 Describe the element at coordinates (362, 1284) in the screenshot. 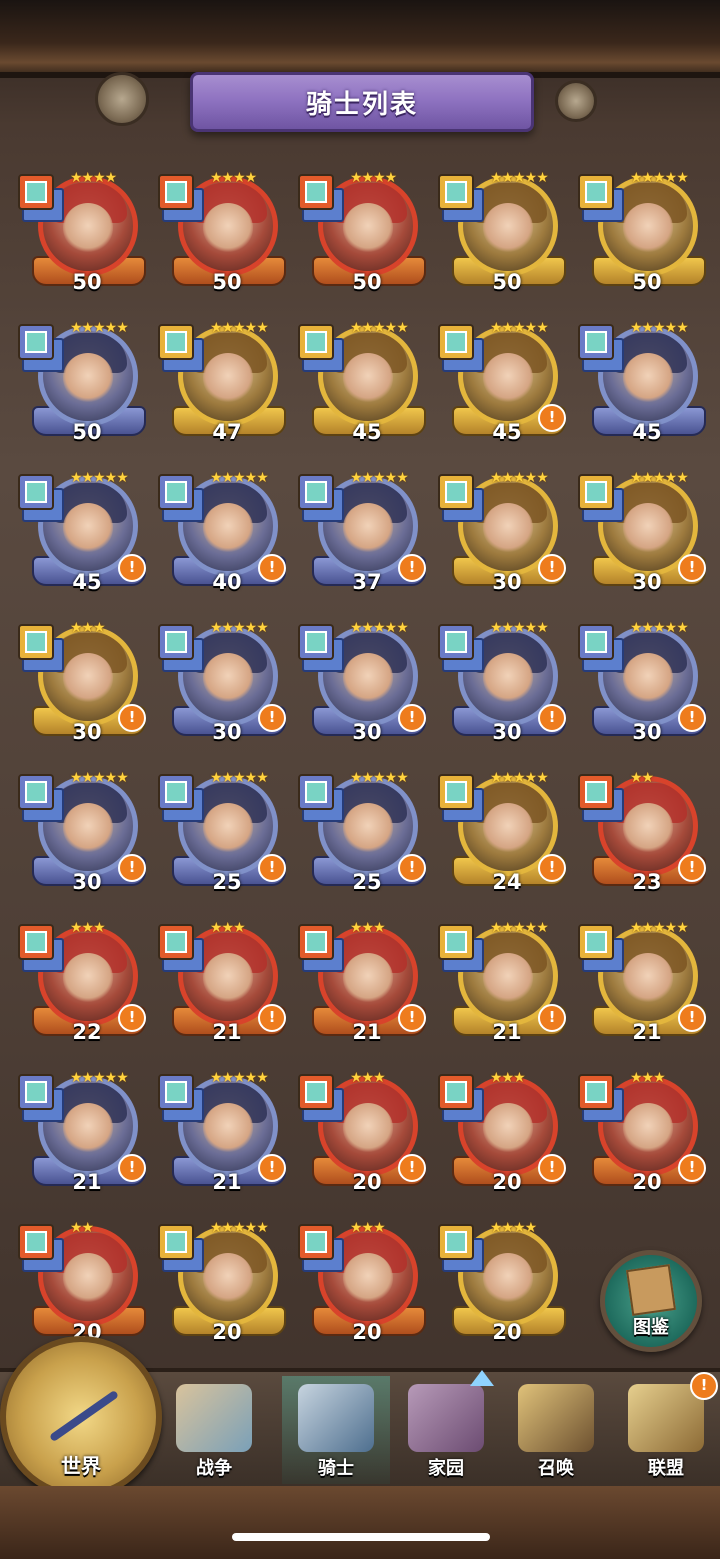

I see `knight-card: ★★★ 20` at that location.